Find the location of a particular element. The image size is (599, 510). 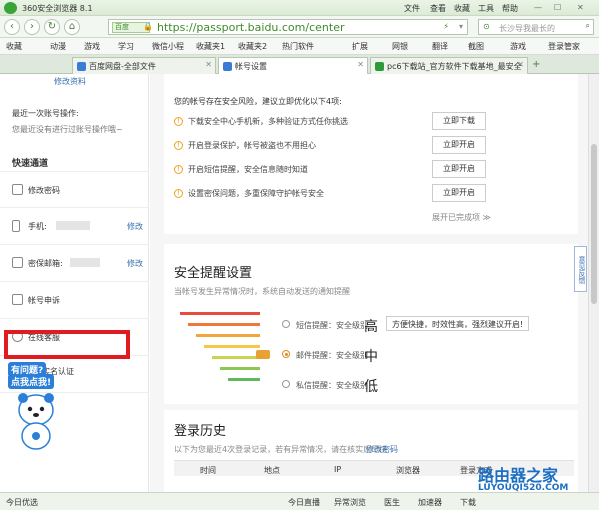

mascot-text-2: 点我点我! is located at coordinates (31, 381).